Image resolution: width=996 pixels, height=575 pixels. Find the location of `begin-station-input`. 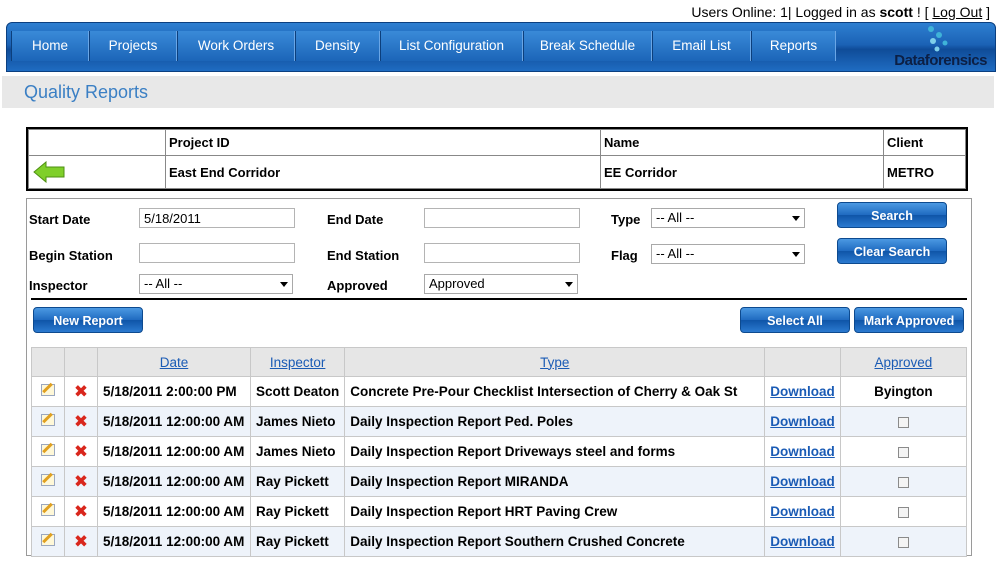

begin-station-input is located at coordinates (217, 253).